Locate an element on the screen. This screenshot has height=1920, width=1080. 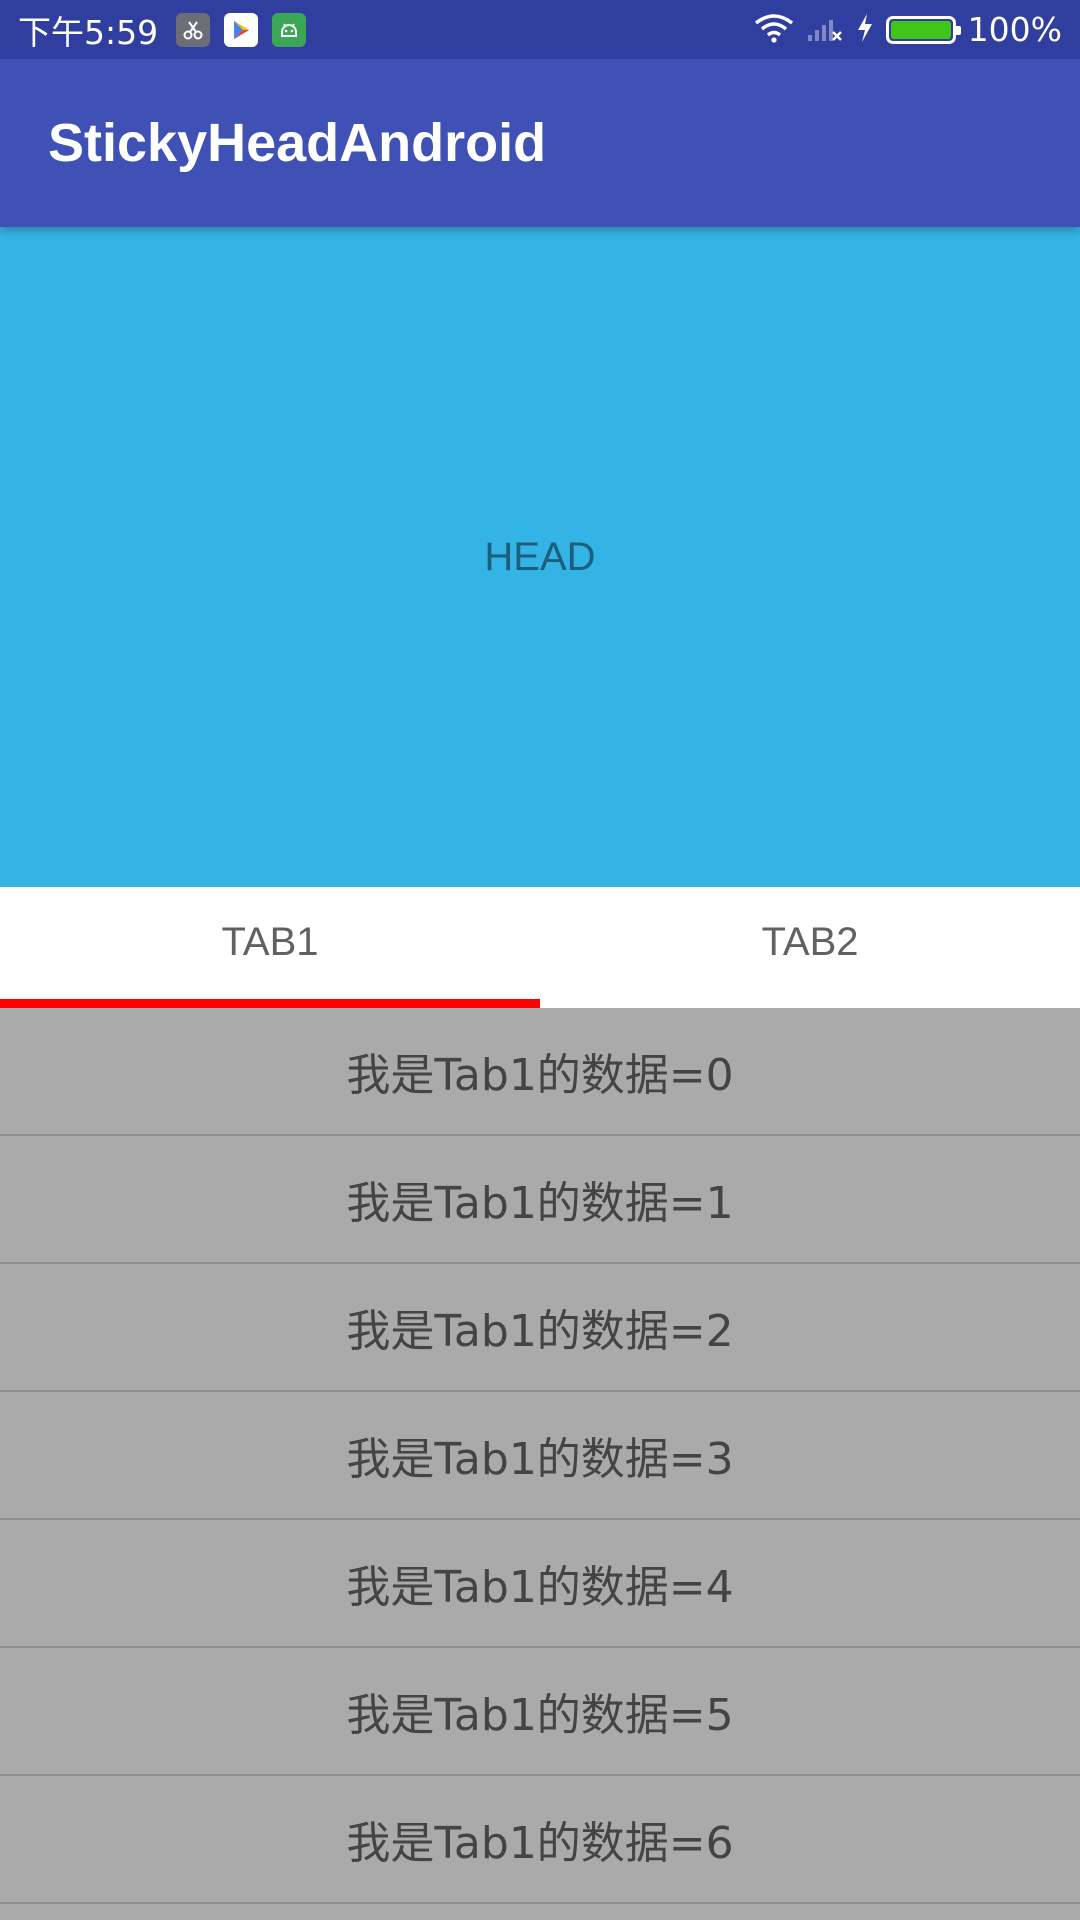
scissors-icon is located at coordinates (193, 29).